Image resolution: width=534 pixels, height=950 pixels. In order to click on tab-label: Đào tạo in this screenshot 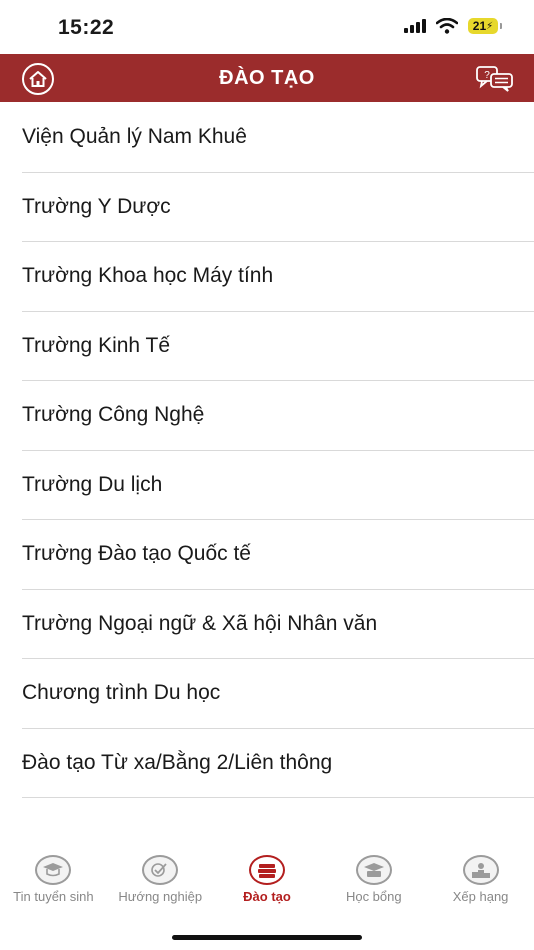, I will do `click(267, 896)`.